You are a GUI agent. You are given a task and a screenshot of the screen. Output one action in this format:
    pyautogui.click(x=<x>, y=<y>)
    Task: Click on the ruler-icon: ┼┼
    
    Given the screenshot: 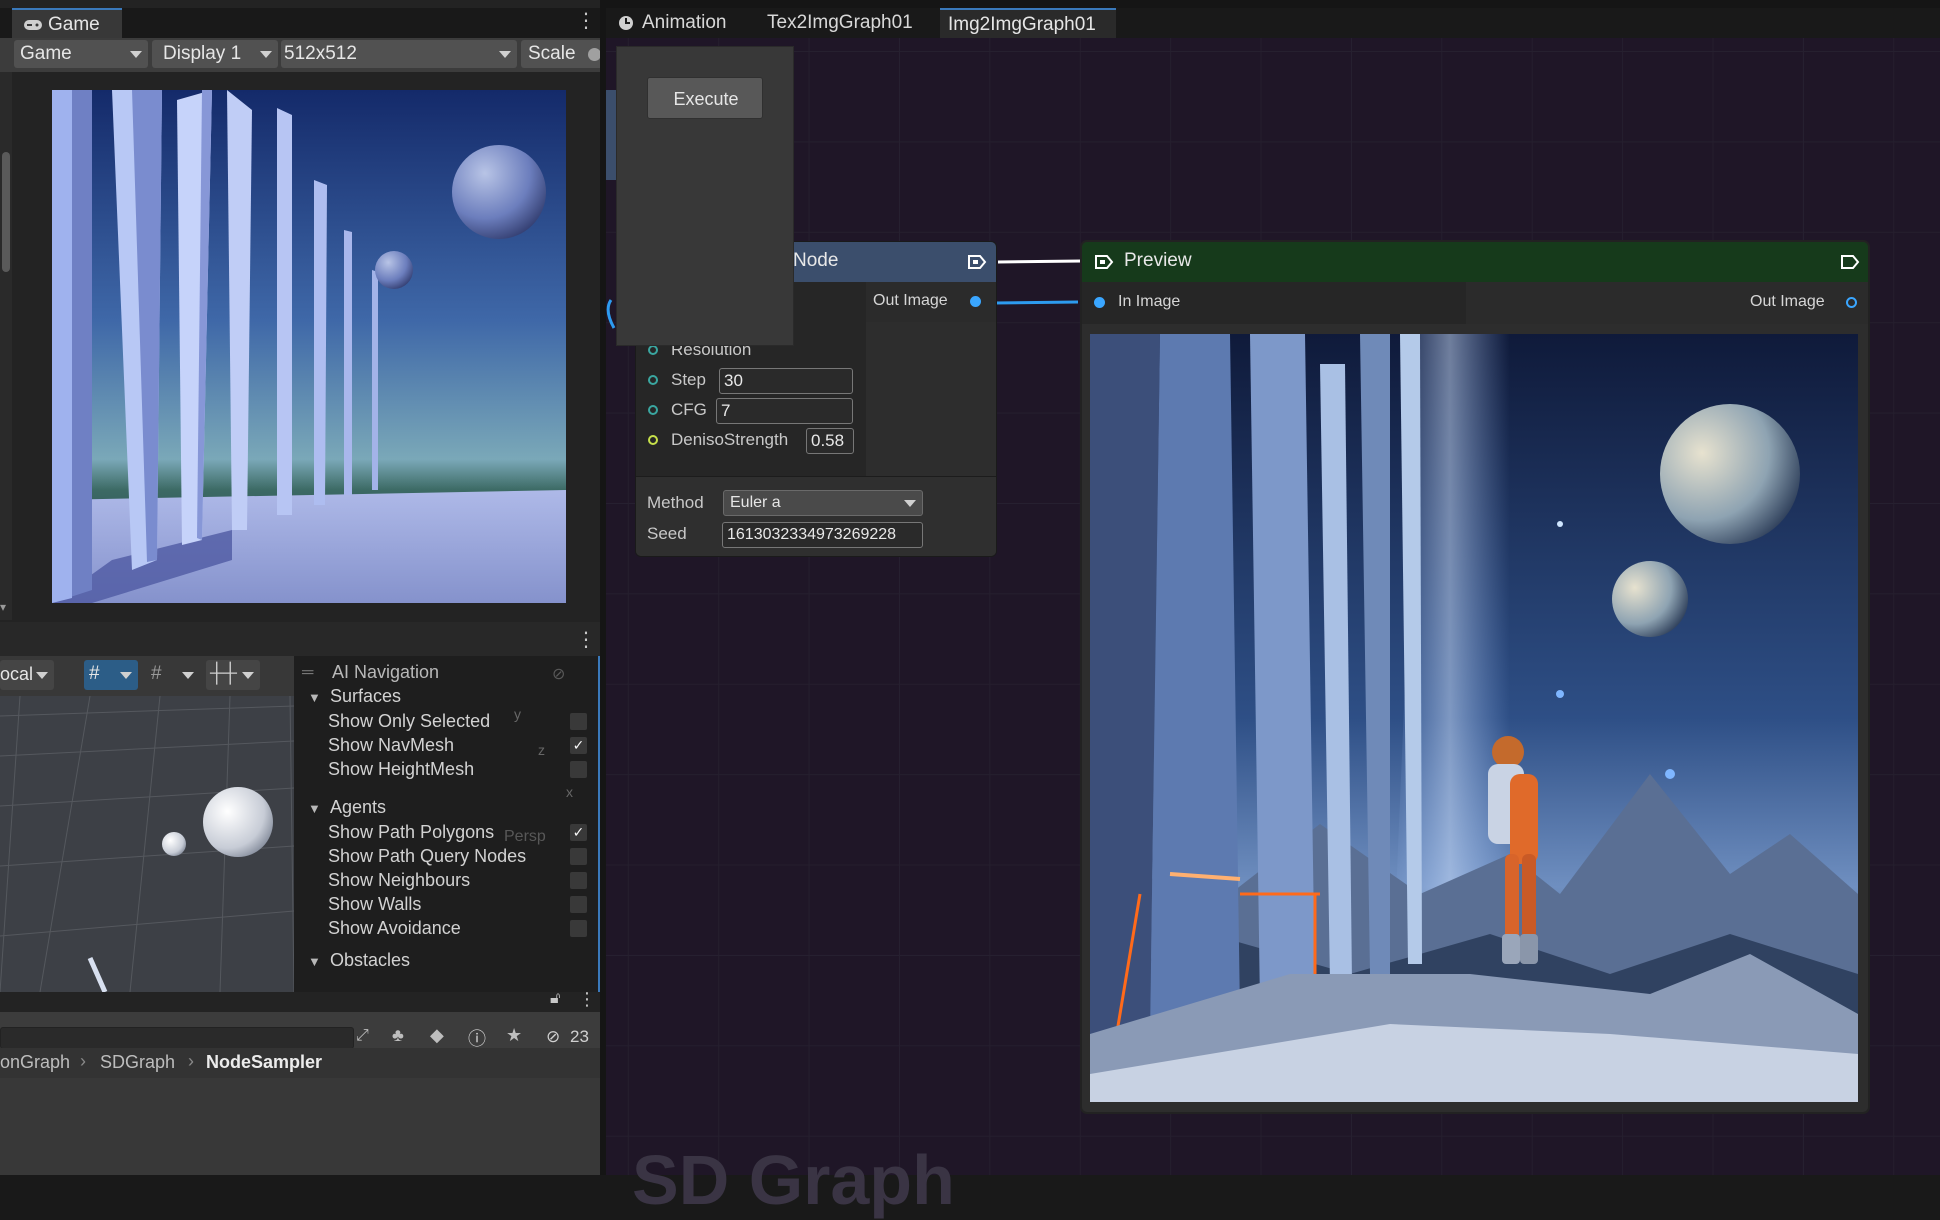 What is the action you would take?
    pyautogui.click(x=223, y=673)
    